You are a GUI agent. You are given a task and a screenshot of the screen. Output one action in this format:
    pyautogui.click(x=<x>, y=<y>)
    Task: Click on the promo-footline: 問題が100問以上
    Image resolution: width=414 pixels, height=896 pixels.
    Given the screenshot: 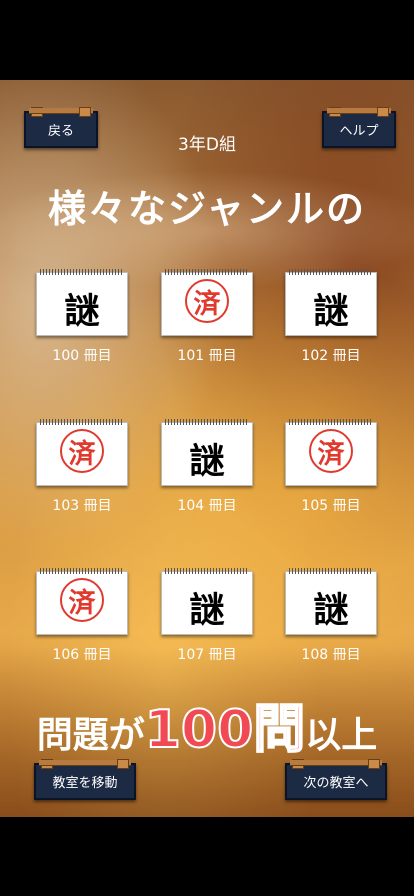 What is the action you would take?
    pyautogui.click(x=207, y=724)
    